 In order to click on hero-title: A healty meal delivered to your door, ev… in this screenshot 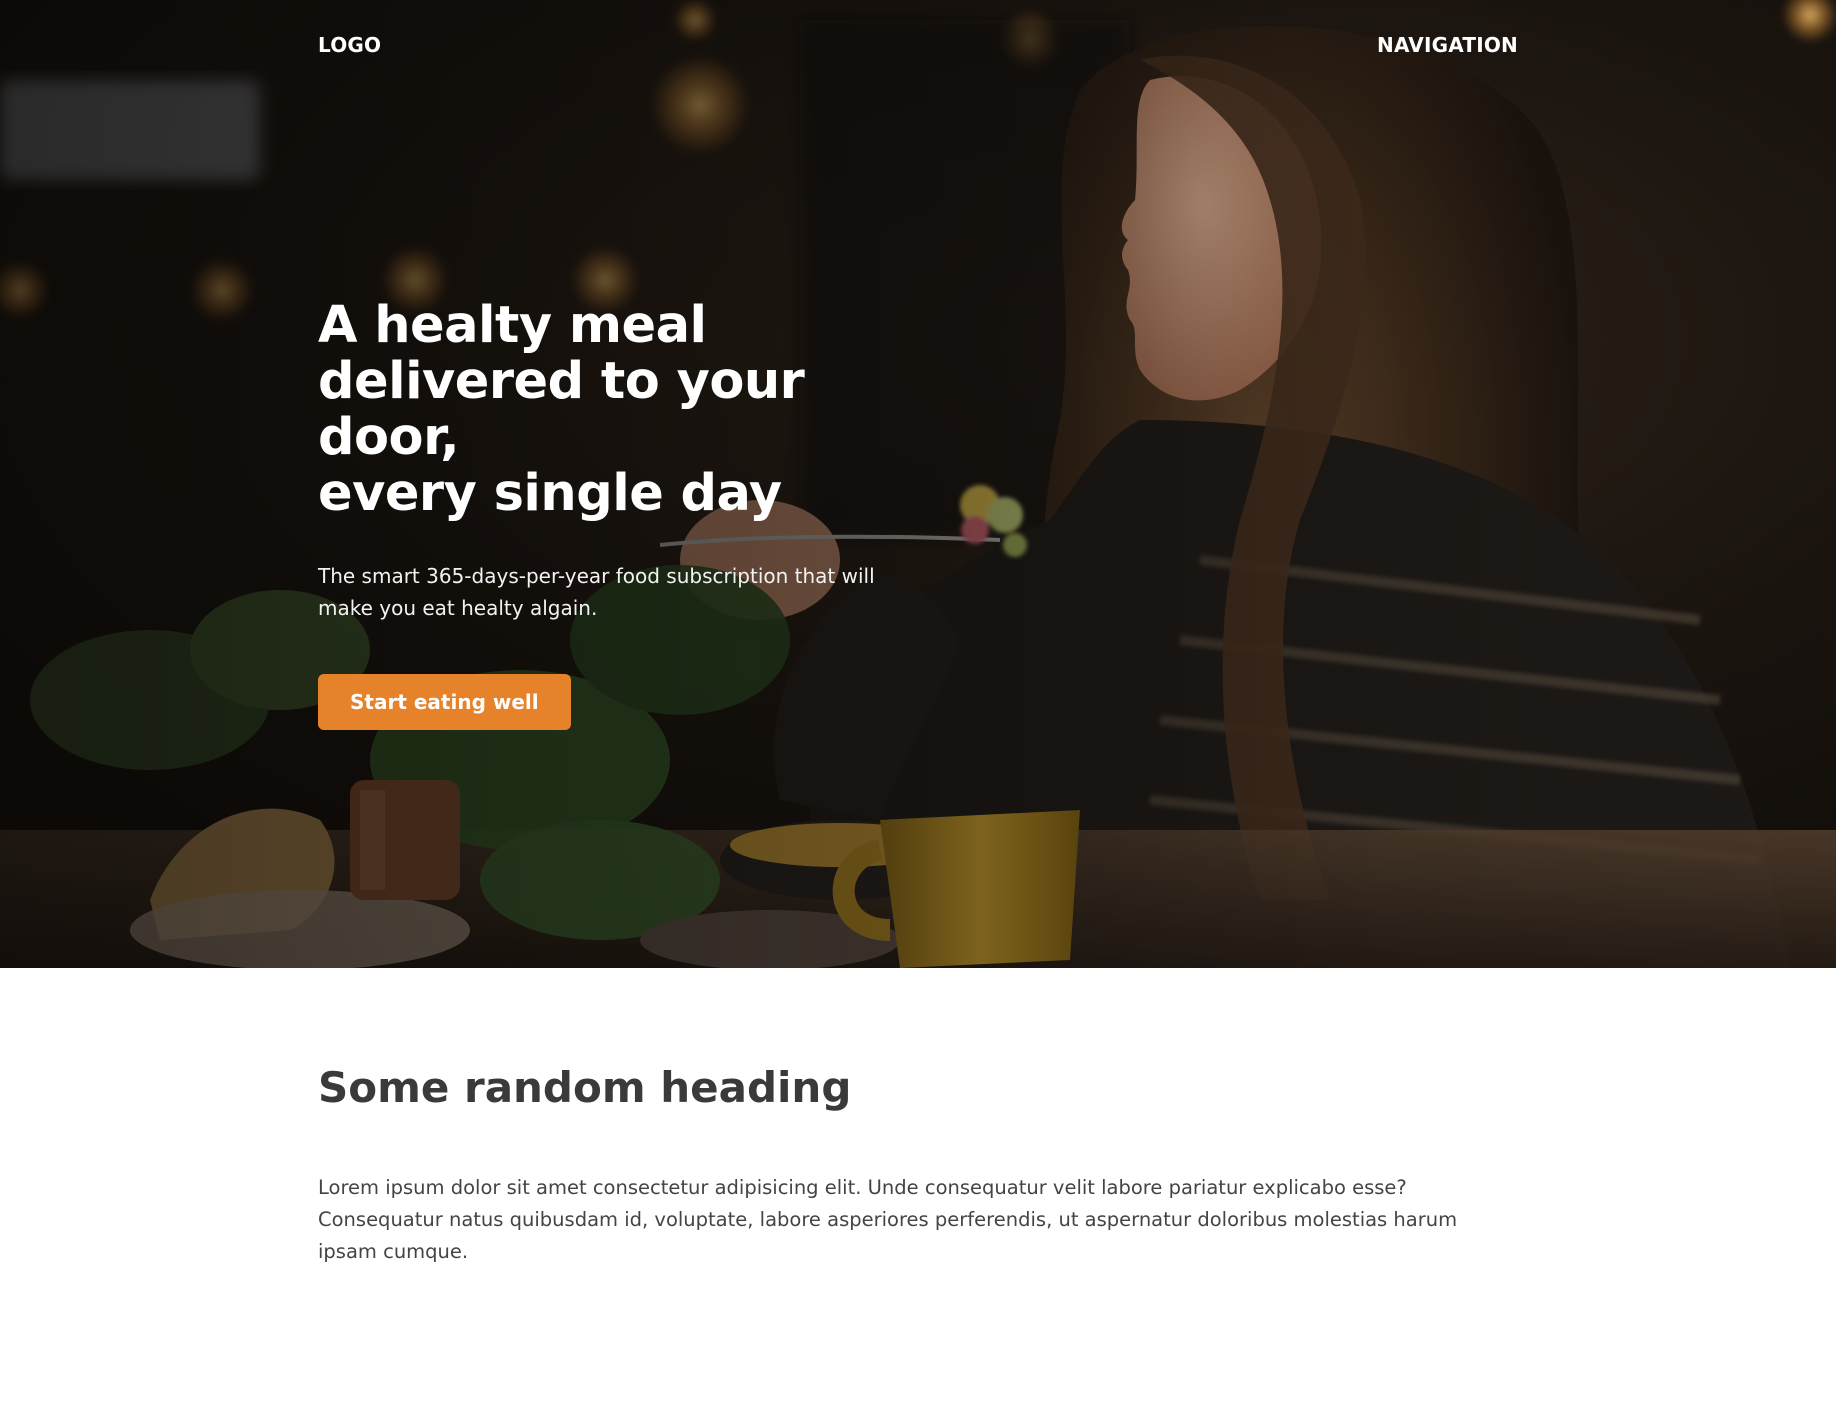, I will do `click(628, 410)`.